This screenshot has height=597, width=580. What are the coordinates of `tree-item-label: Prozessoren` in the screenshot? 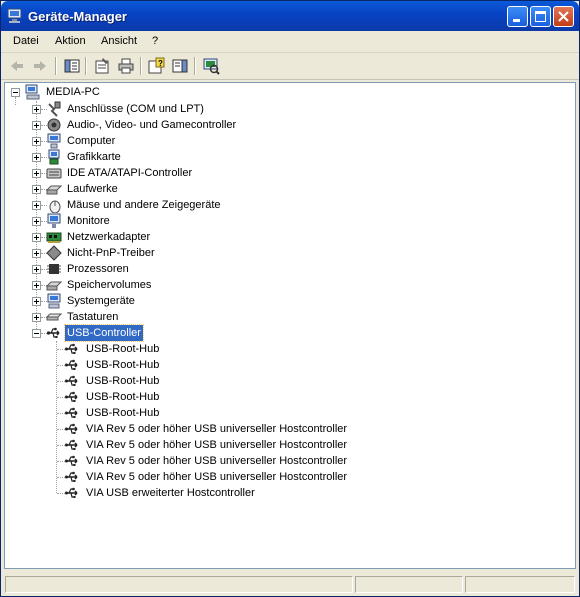 It's located at (98, 269).